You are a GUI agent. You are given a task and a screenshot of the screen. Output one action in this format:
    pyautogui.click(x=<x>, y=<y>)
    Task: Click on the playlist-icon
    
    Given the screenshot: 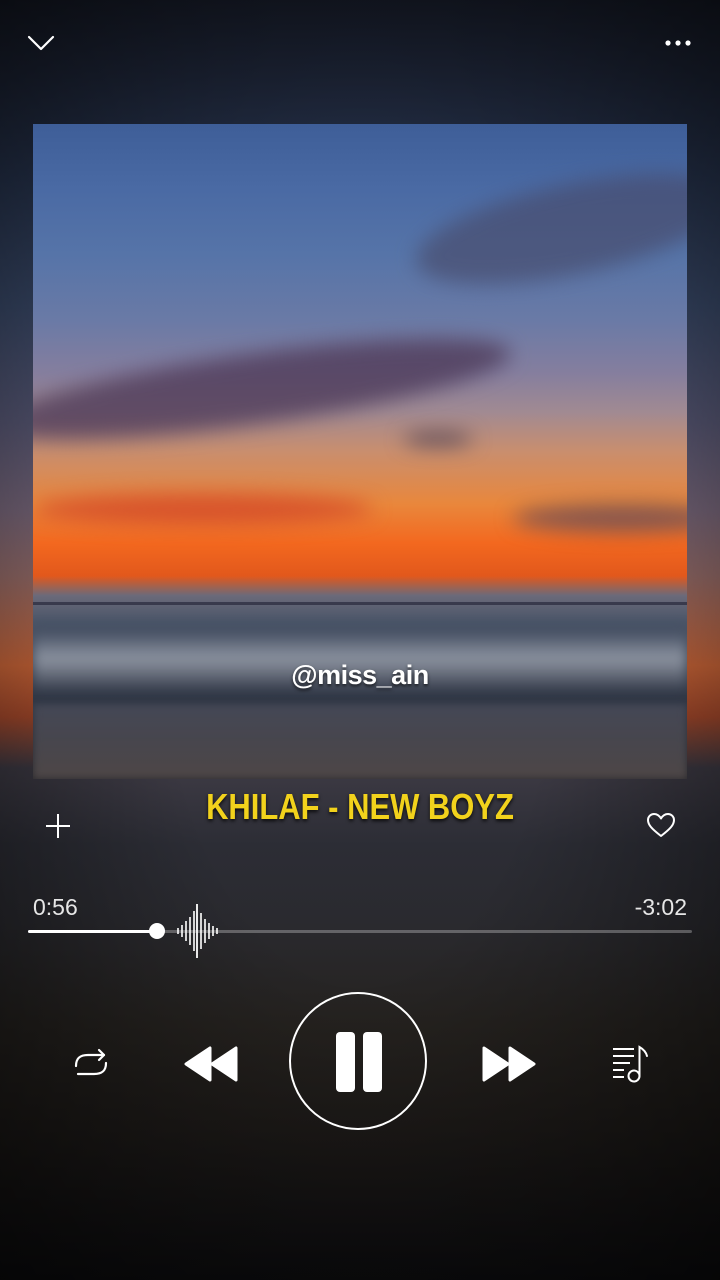 What is the action you would take?
    pyautogui.click(x=630, y=1064)
    